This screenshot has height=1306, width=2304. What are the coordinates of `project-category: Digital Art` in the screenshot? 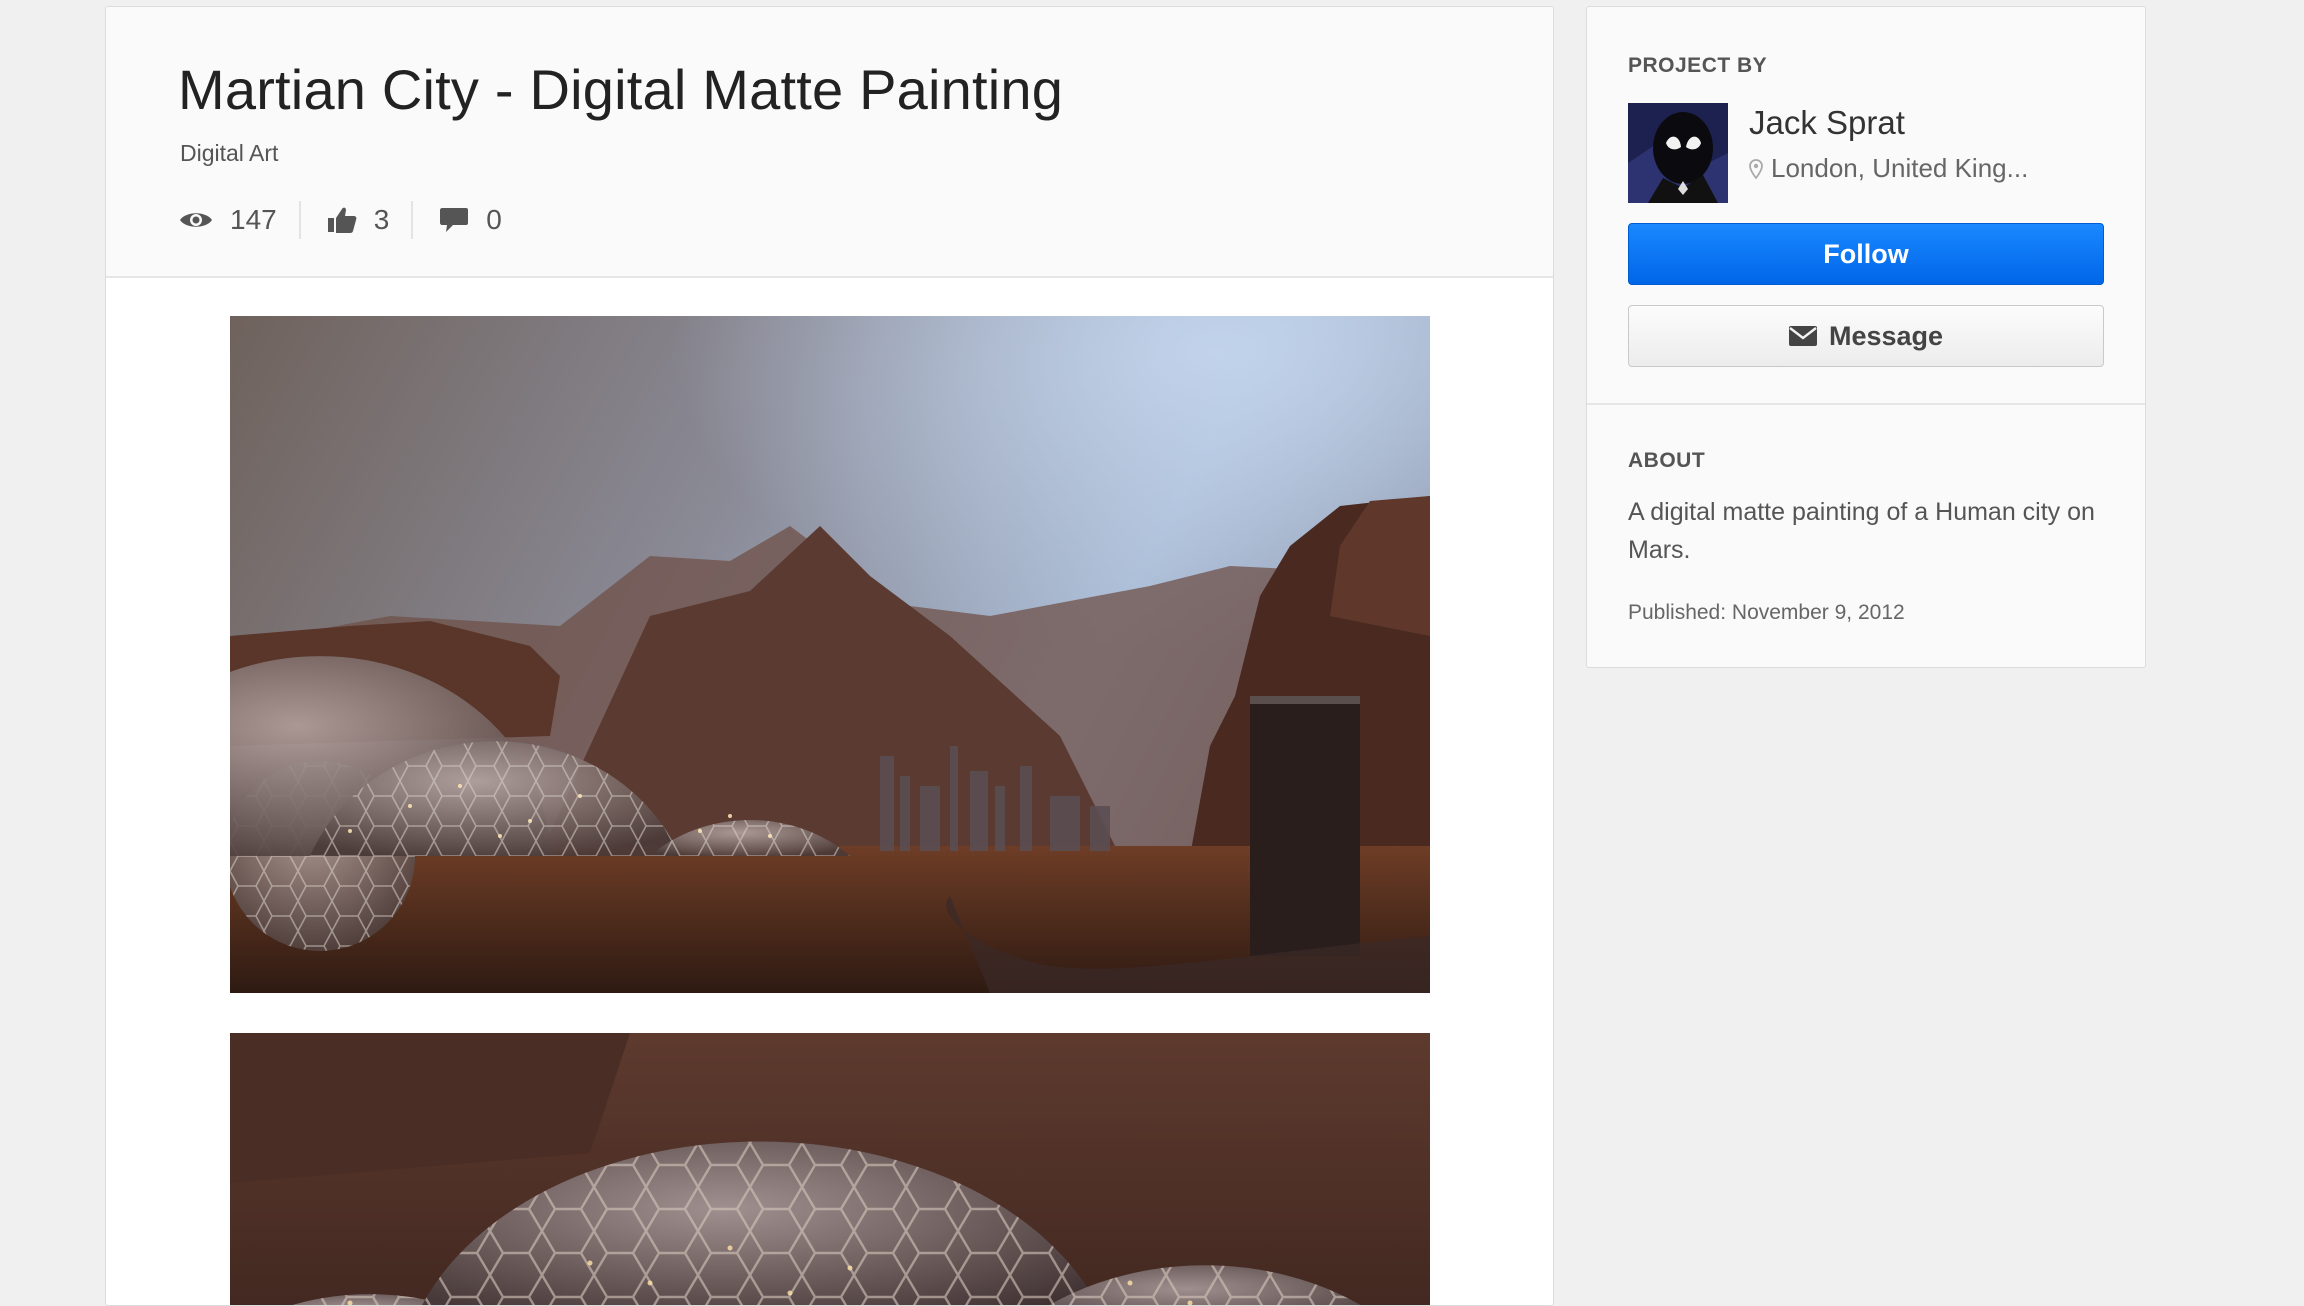 It's located at (229, 153).